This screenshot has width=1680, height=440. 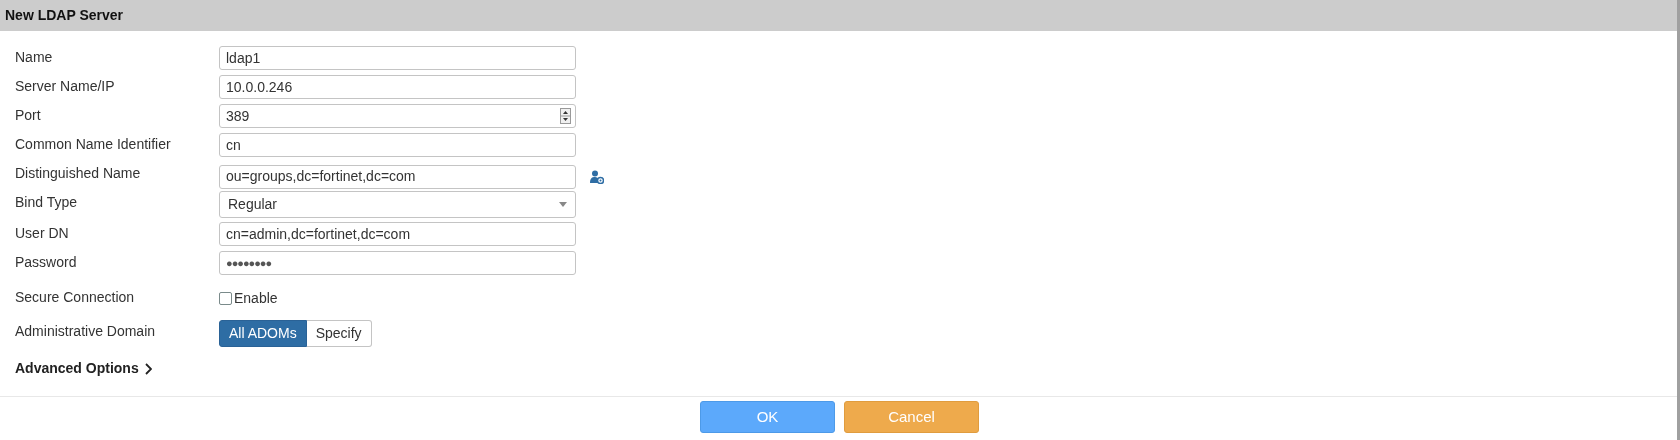 What do you see at coordinates (83, 368) in the screenshot?
I see `advanced-options-toggle: Advanced Options` at bounding box center [83, 368].